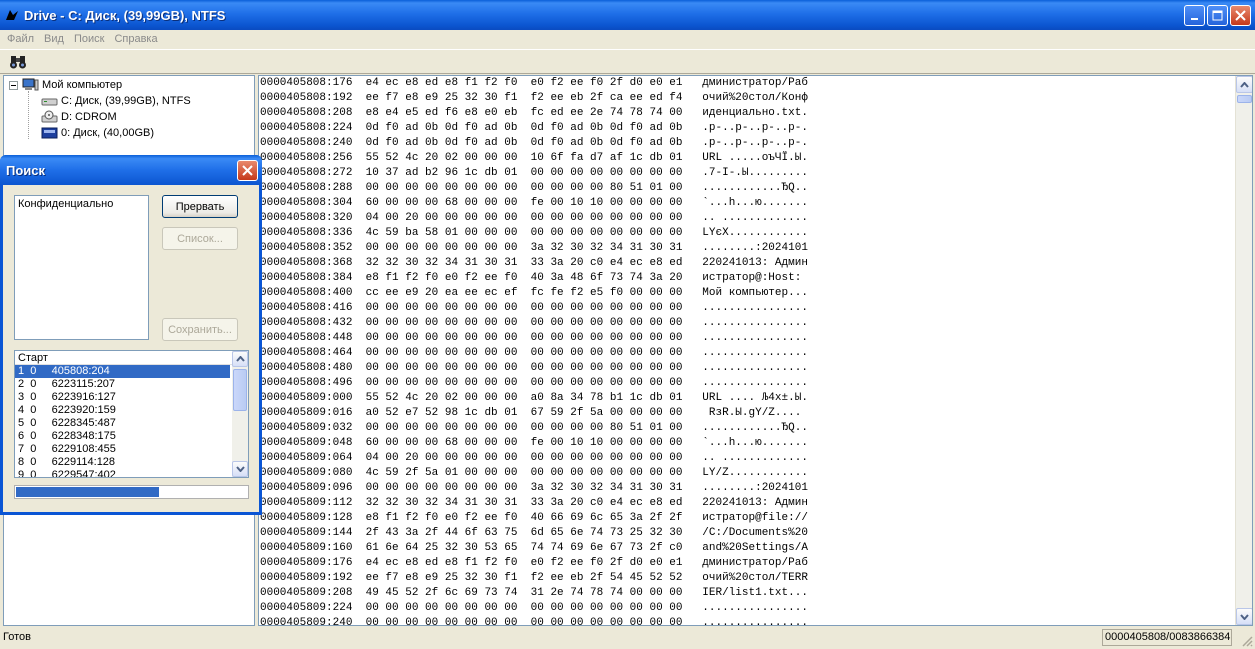 The image size is (1255, 649). What do you see at coordinates (97, 133) in the screenshot?
I see `tree-item-physical-disk: 0: Диск, (40,00GB)` at bounding box center [97, 133].